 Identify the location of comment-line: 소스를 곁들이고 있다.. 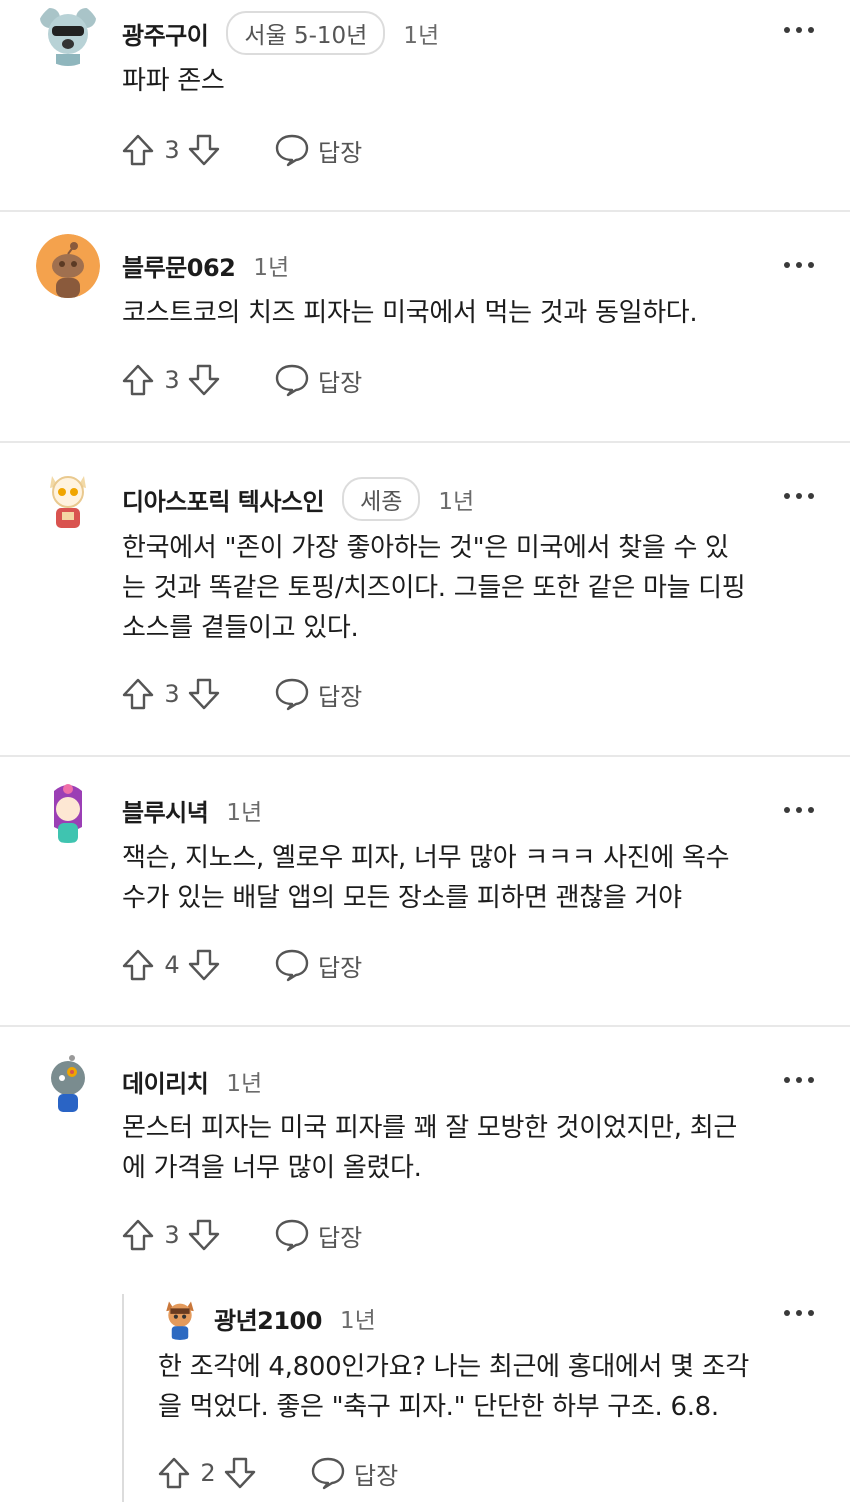
(240, 628).